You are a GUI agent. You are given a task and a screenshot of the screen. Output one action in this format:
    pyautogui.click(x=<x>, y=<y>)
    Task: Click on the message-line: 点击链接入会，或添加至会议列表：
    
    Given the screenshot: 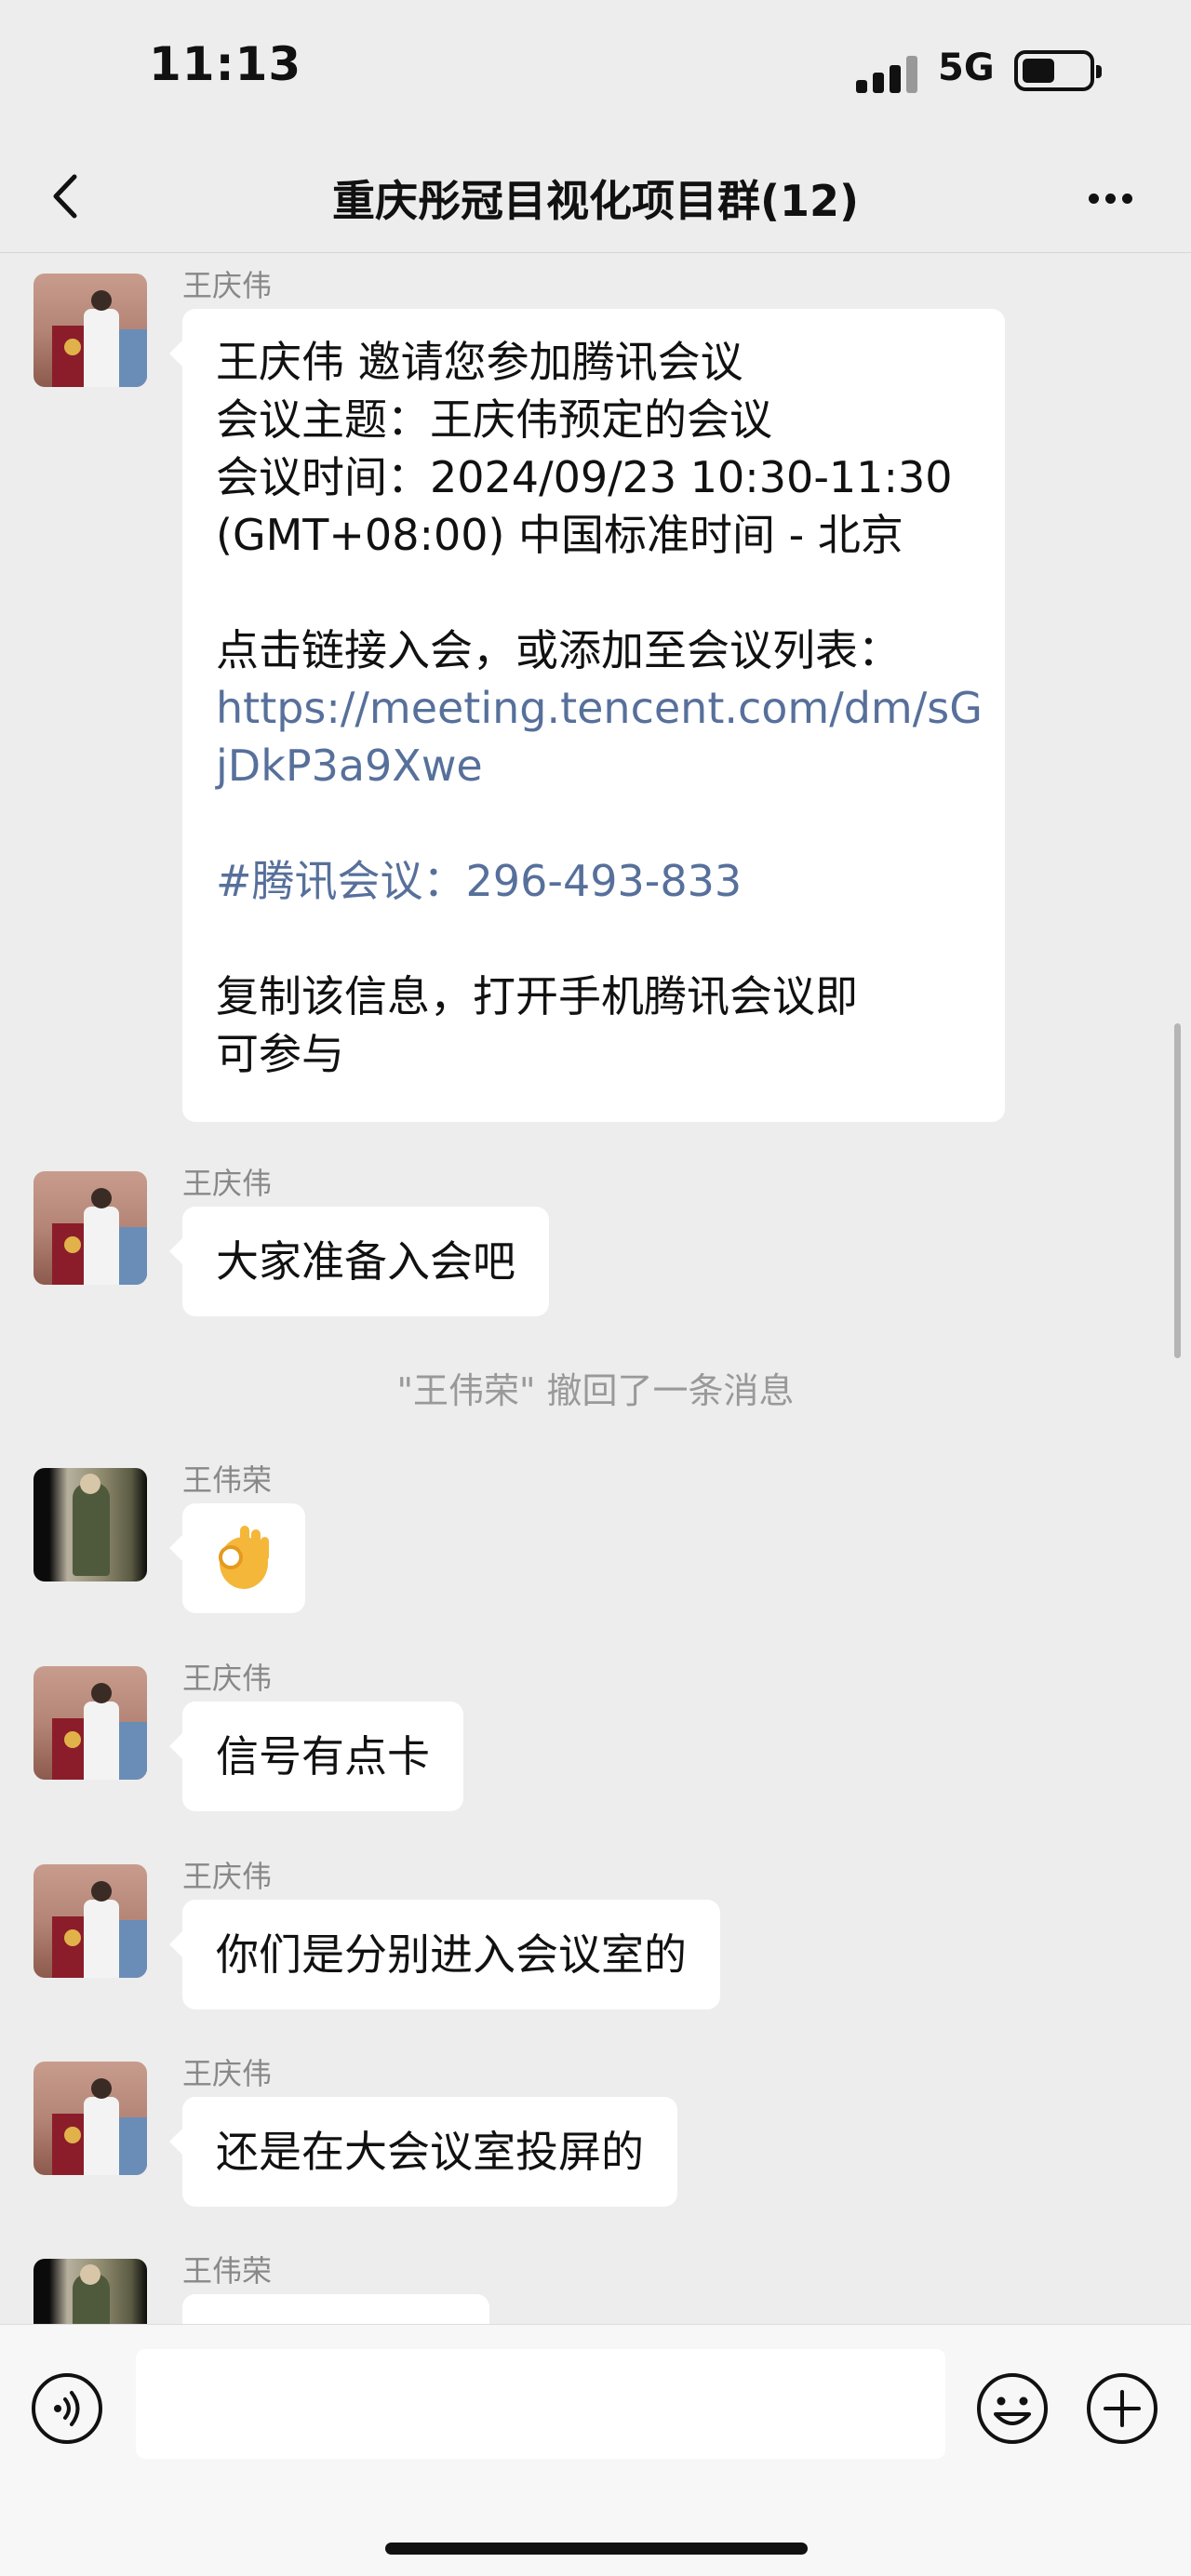 What is the action you would take?
    pyautogui.click(x=558, y=650)
    